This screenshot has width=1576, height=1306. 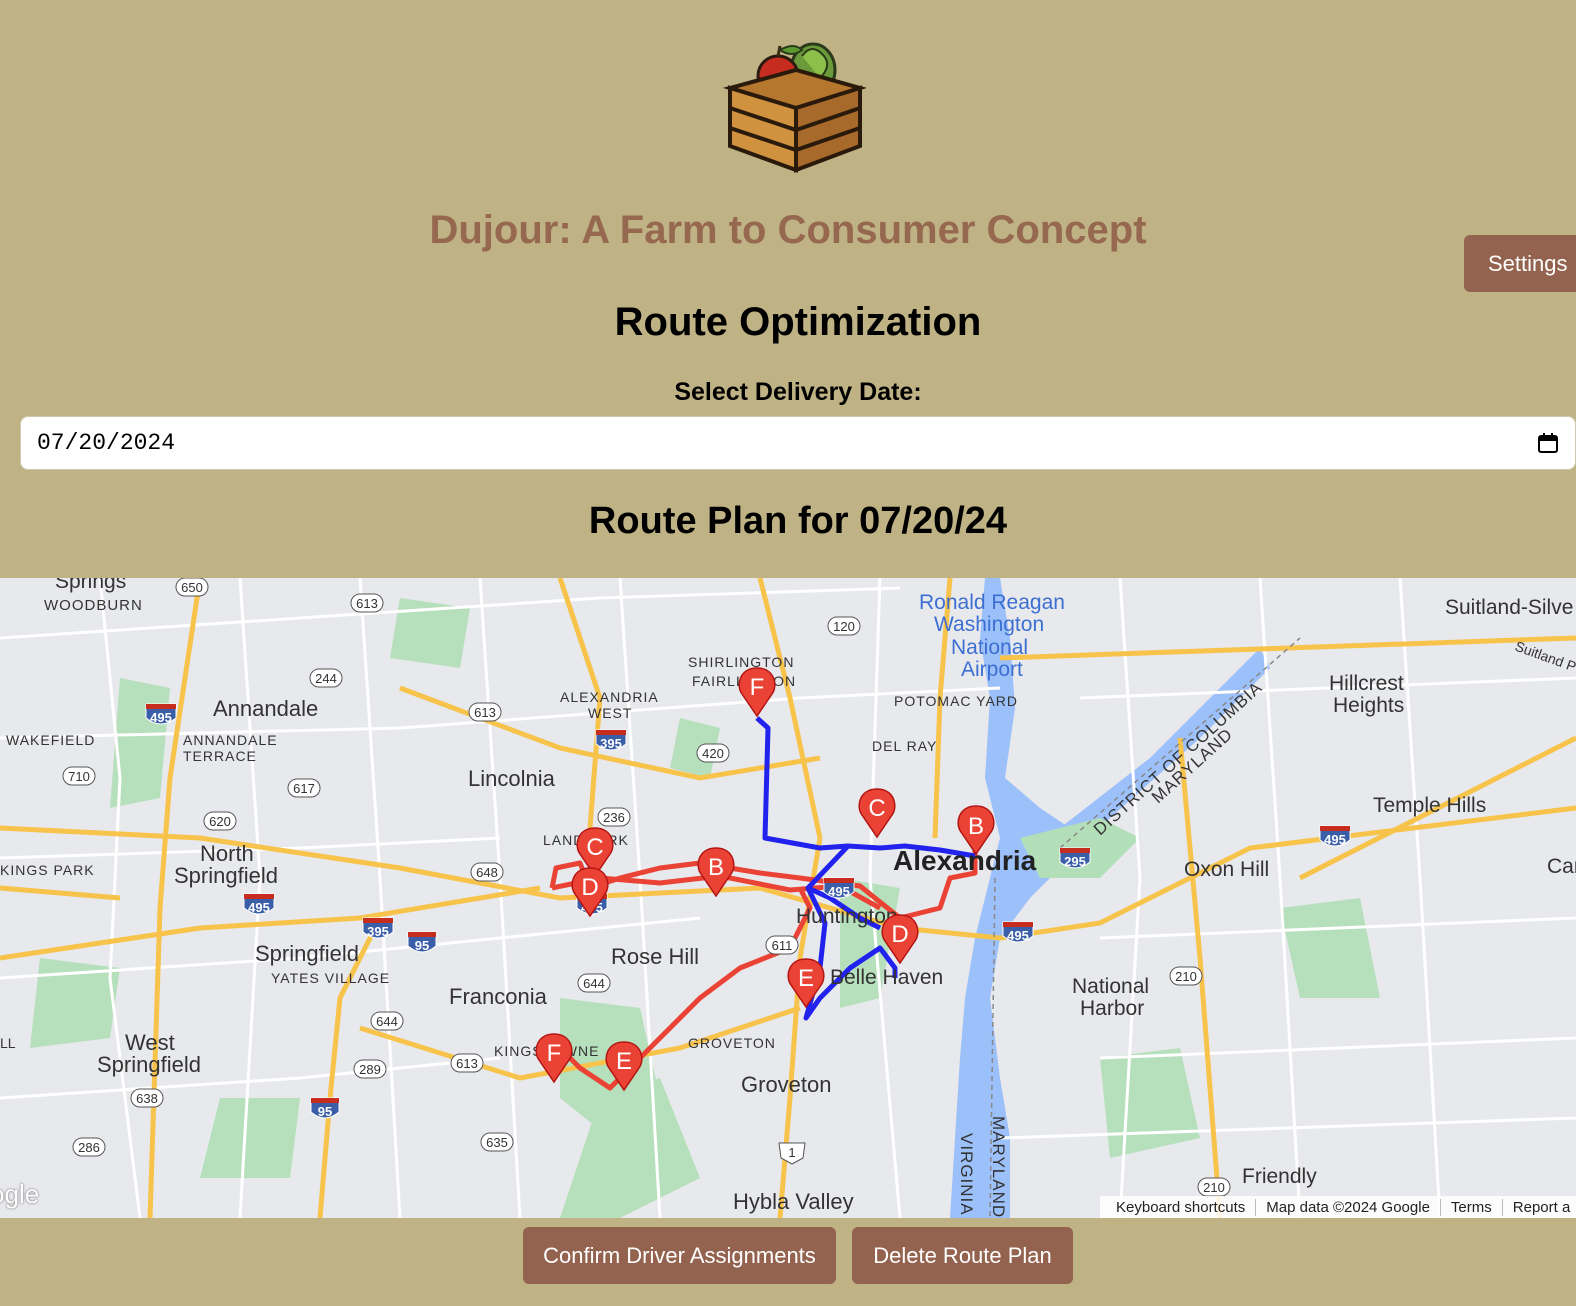 I want to click on place-label: Ronald Reagan, so click(x=992, y=602).